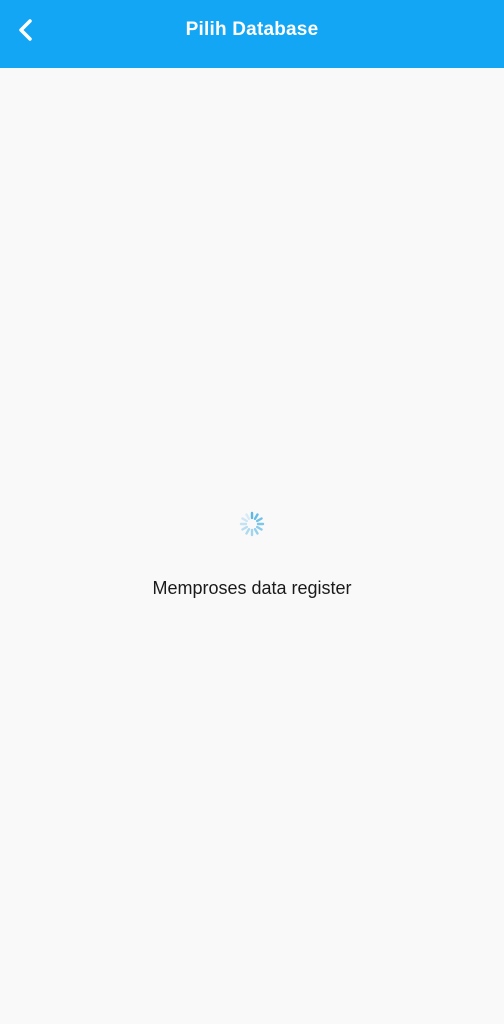 The image size is (504, 1024). What do you see at coordinates (252, 29) in the screenshot?
I see `page-title: Pilih Database` at bounding box center [252, 29].